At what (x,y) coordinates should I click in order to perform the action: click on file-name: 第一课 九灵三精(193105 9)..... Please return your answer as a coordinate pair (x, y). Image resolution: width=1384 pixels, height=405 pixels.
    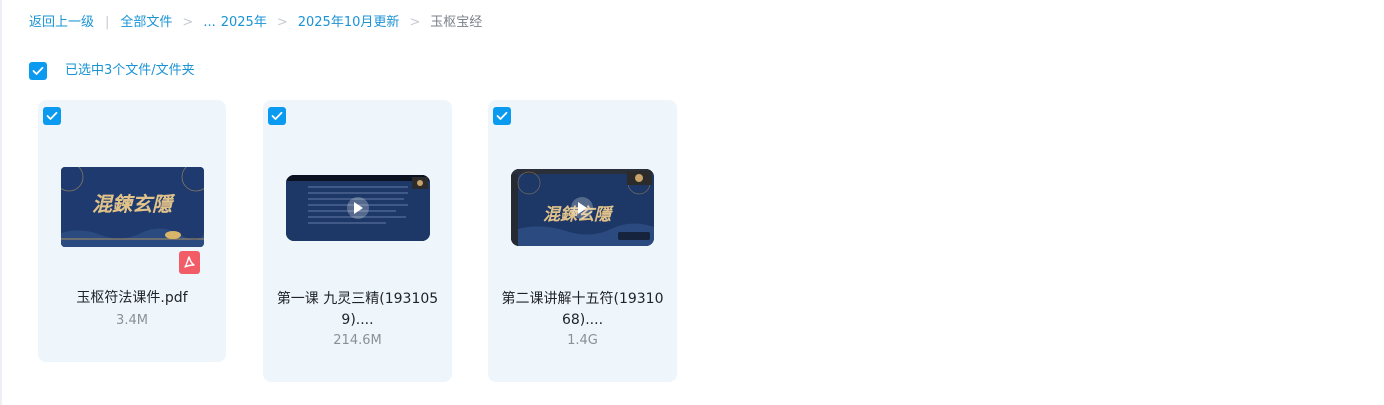
    Looking at the image, I should click on (357, 310).